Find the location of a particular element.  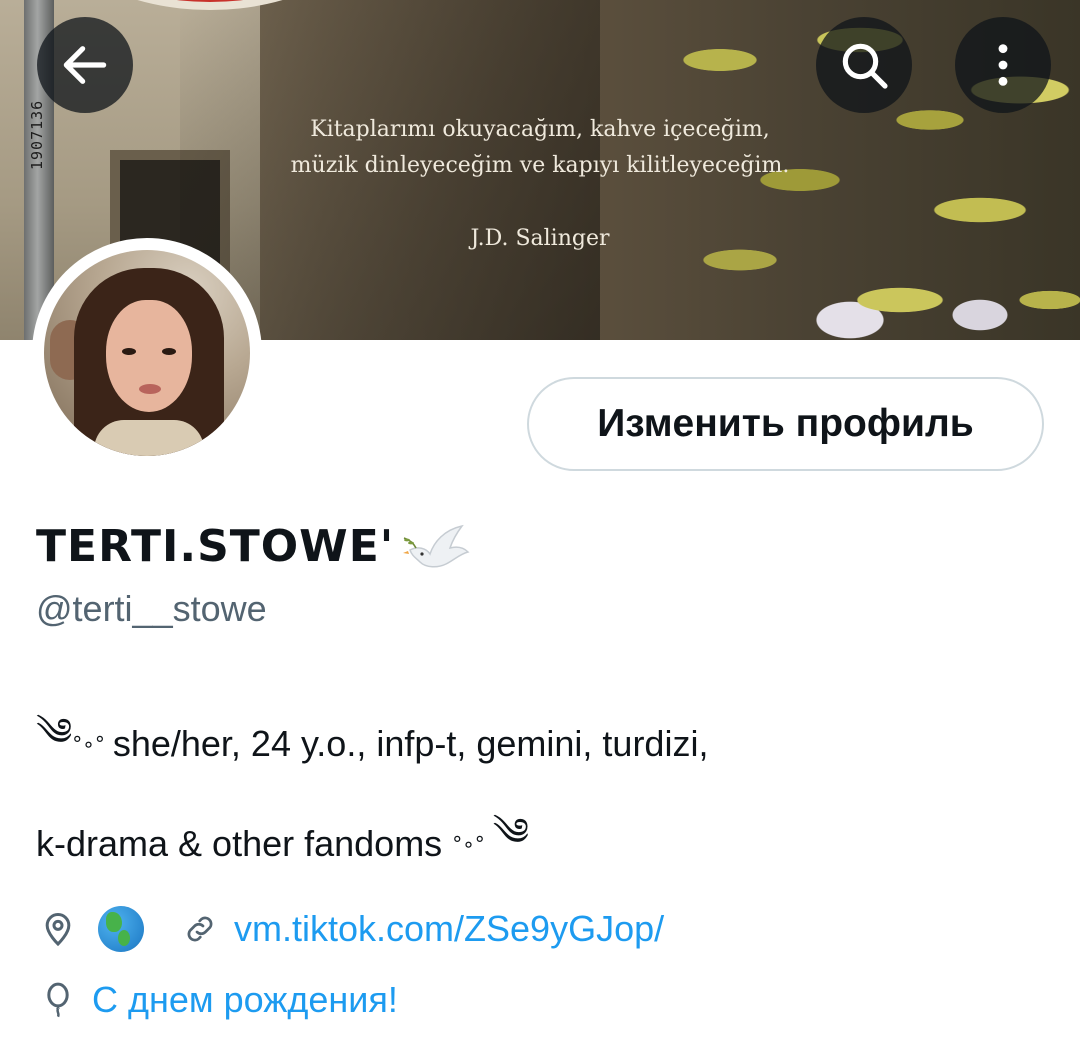

link-icon is located at coordinates (200, 929).